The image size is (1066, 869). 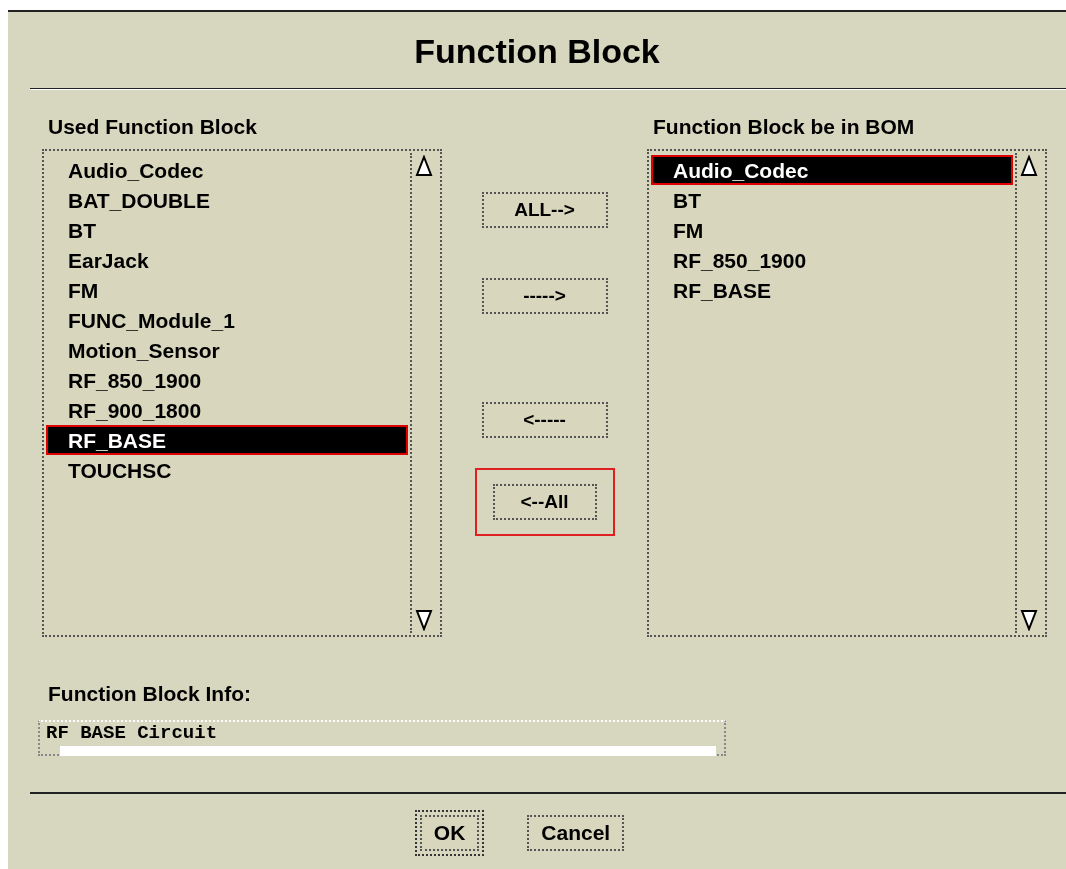 What do you see at coordinates (576, 833) in the screenshot?
I see `dialog-button: Cancel` at bounding box center [576, 833].